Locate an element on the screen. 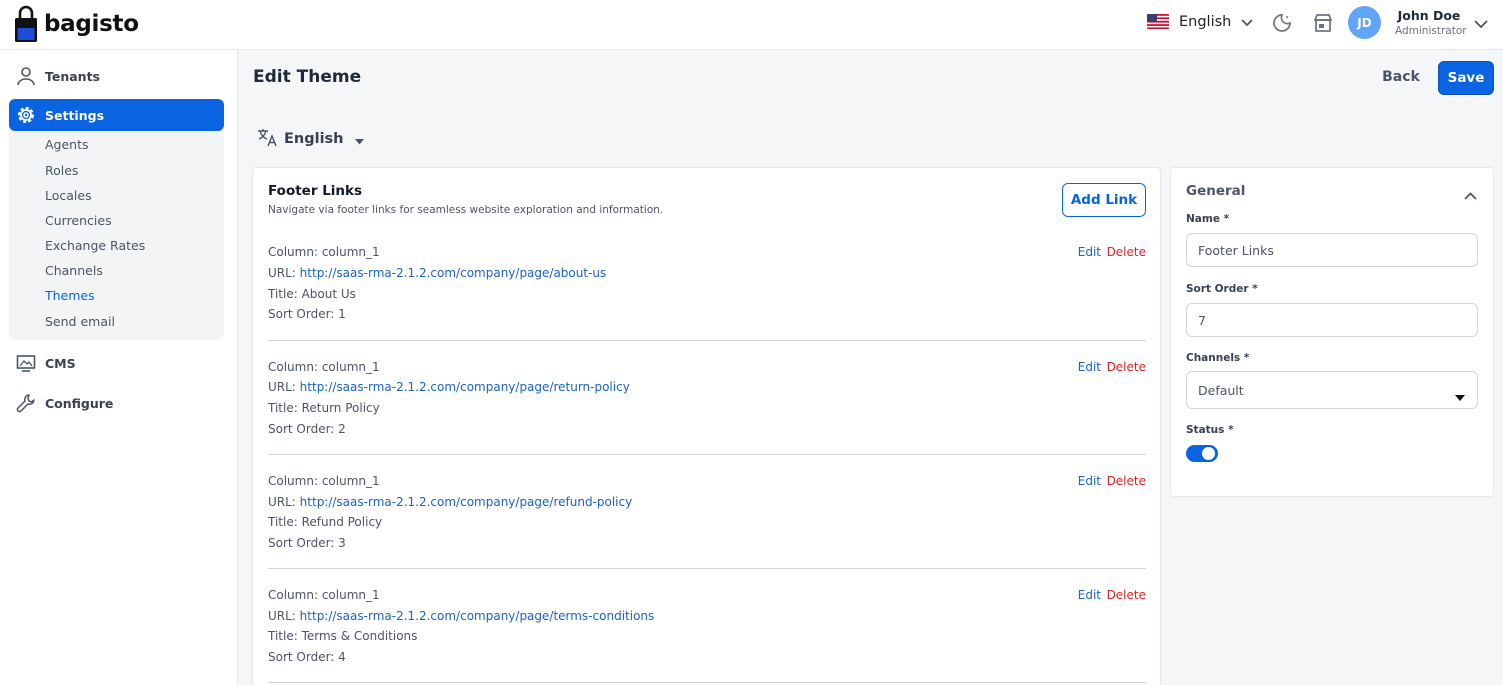 This screenshot has height=685, width=1503. status-toggle is located at coordinates (1202, 453).